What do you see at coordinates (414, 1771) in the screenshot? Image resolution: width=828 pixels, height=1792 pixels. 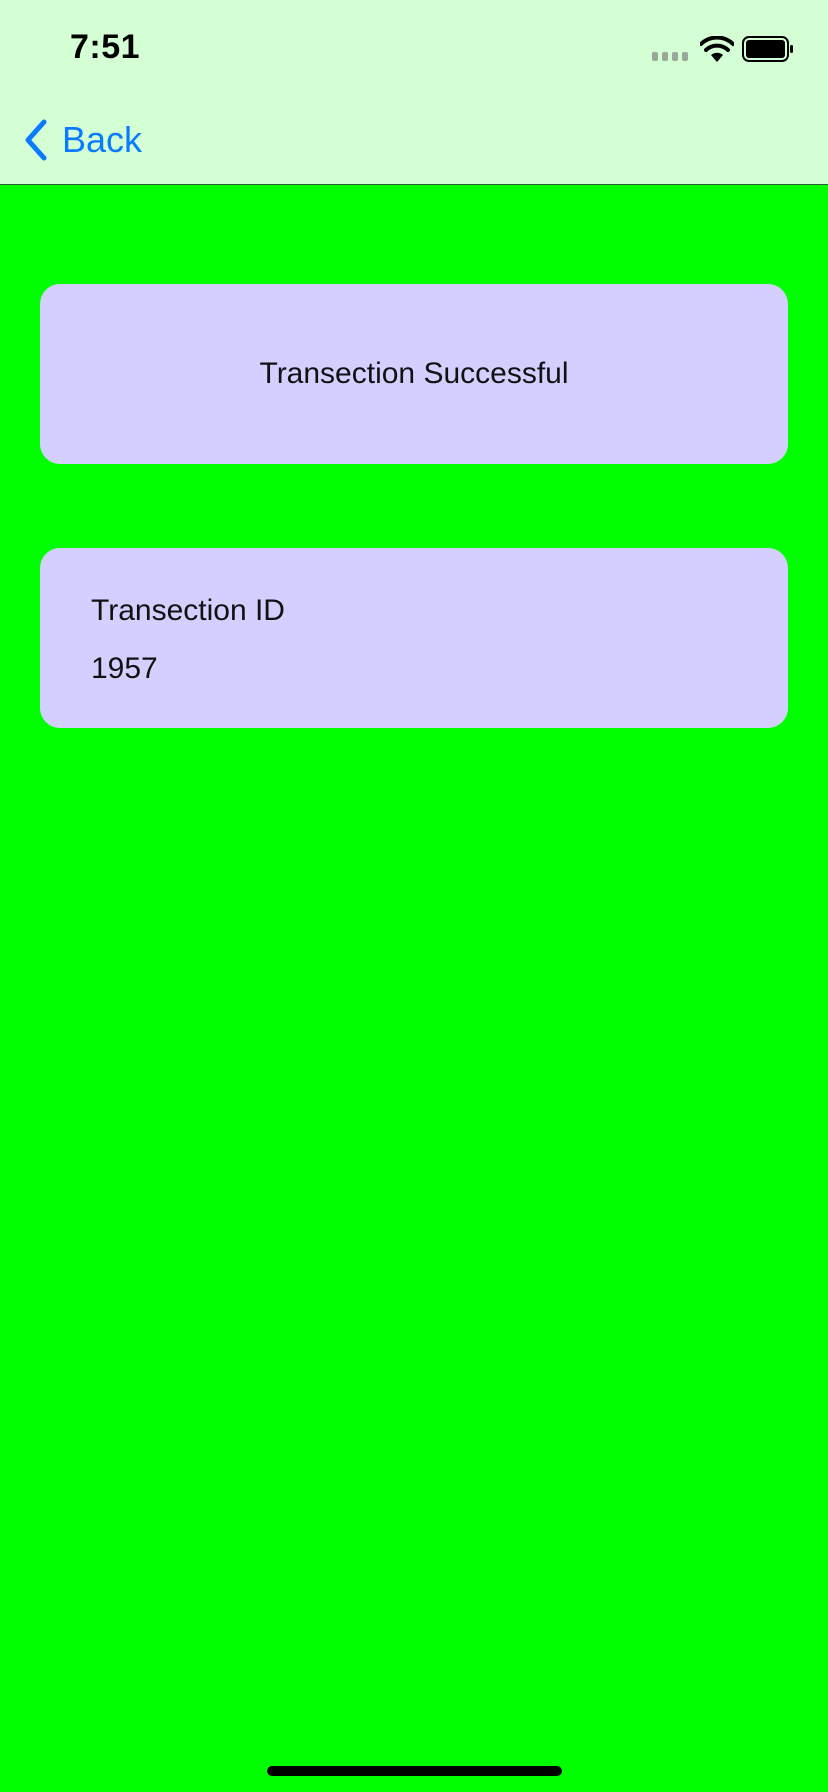 I see `home-indicator` at bounding box center [414, 1771].